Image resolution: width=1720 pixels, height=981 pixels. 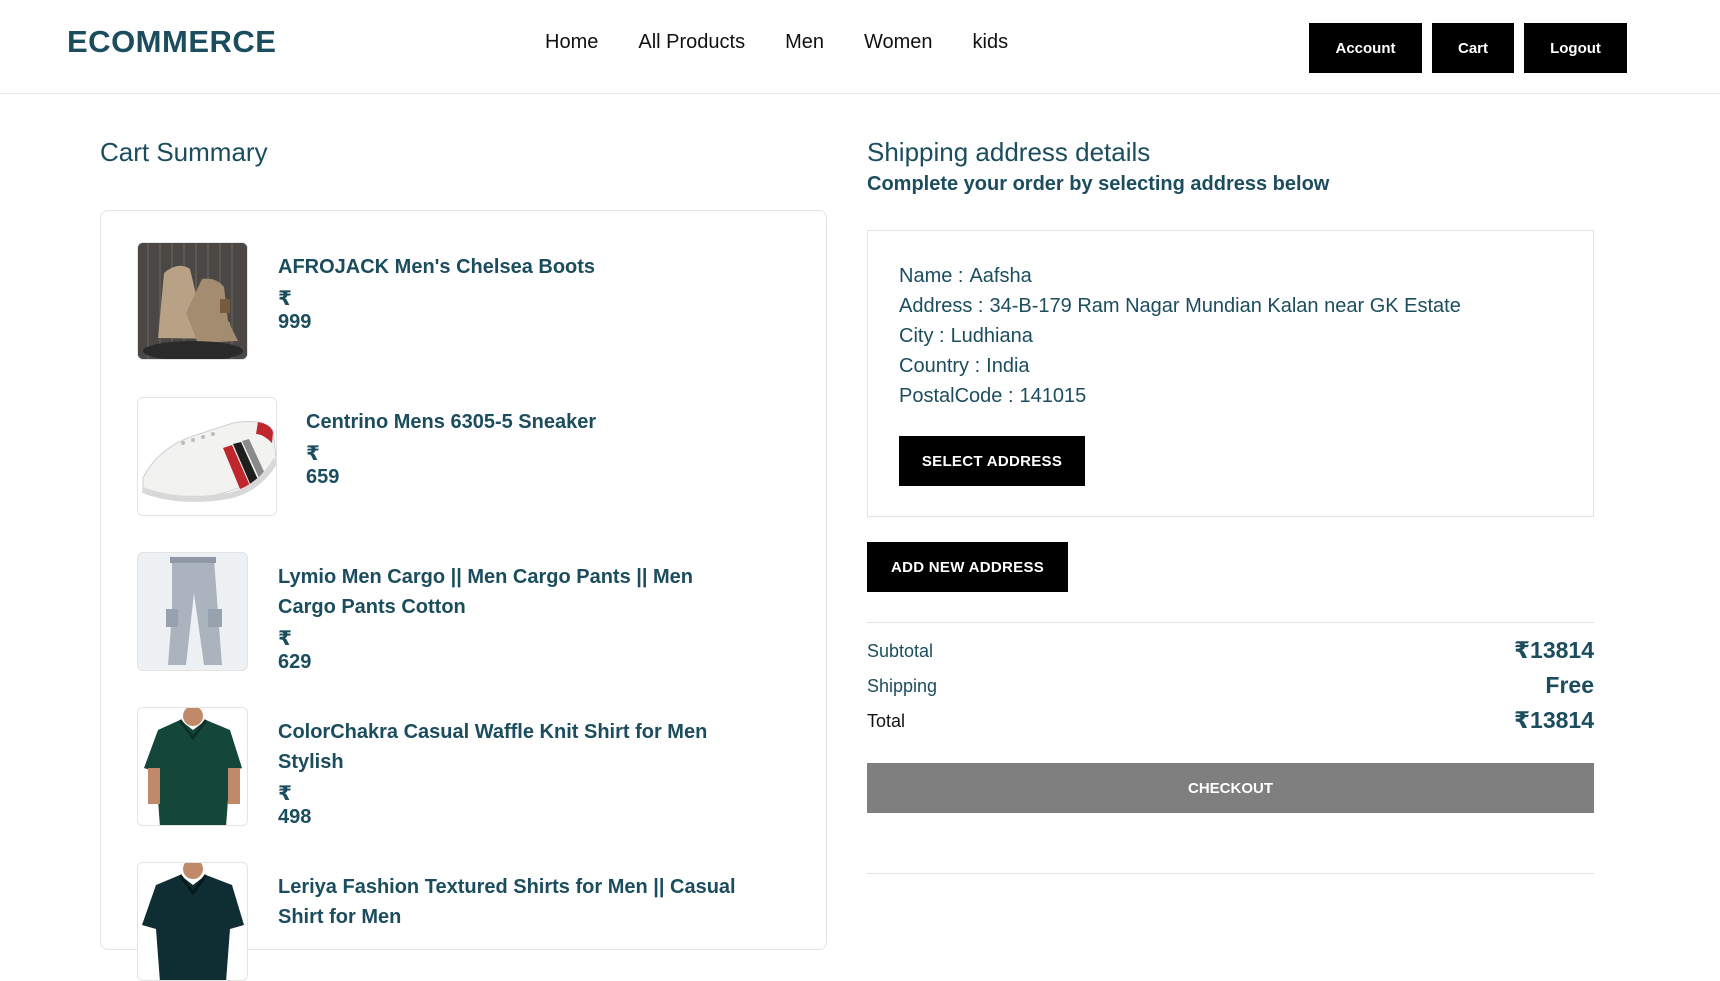 What do you see at coordinates (1230, 788) in the screenshot?
I see `checkout-button: CHECKOUT` at bounding box center [1230, 788].